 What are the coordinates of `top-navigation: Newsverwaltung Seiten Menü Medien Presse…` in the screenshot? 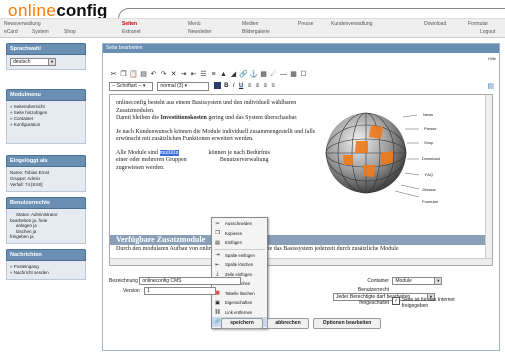 It's located at (252, 28).